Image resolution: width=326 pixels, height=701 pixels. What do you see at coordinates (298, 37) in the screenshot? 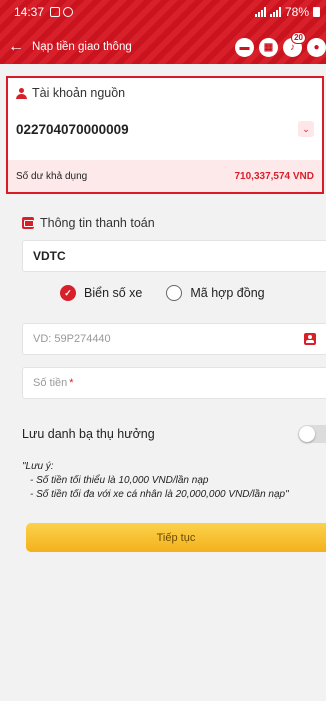
I see `notification-badge: 20` at bounding box center [298, 37].